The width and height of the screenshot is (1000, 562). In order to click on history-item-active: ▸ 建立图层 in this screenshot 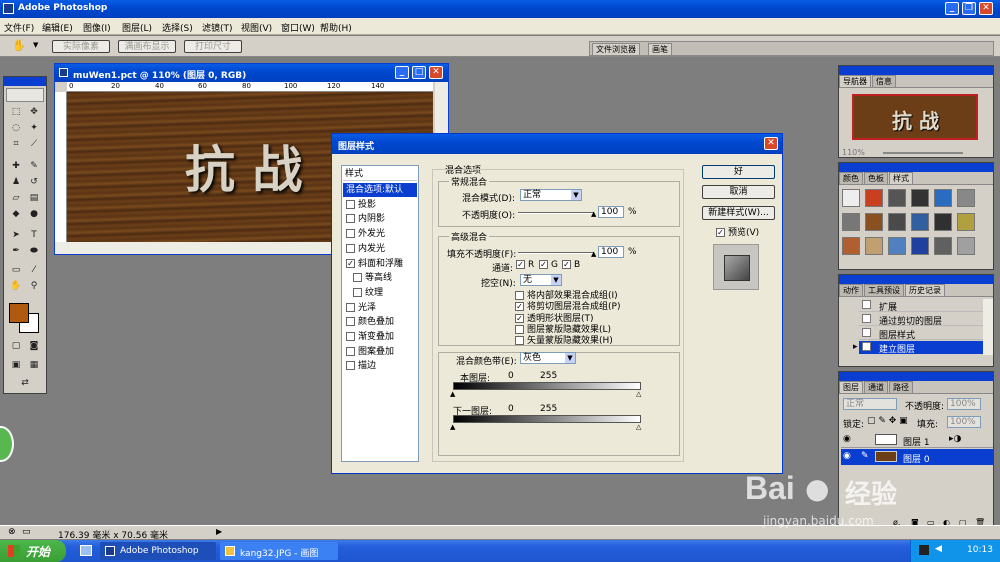, I will do `click(923, 348)`.